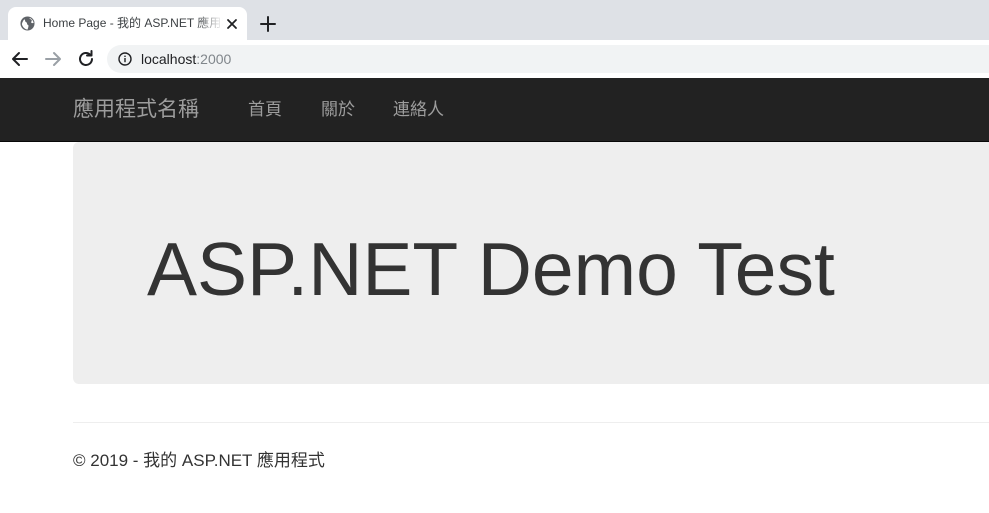  What do you see at coordinates (86, 59) in the screenshot?
I see `reload-icon` at bounding box center [86, 59].